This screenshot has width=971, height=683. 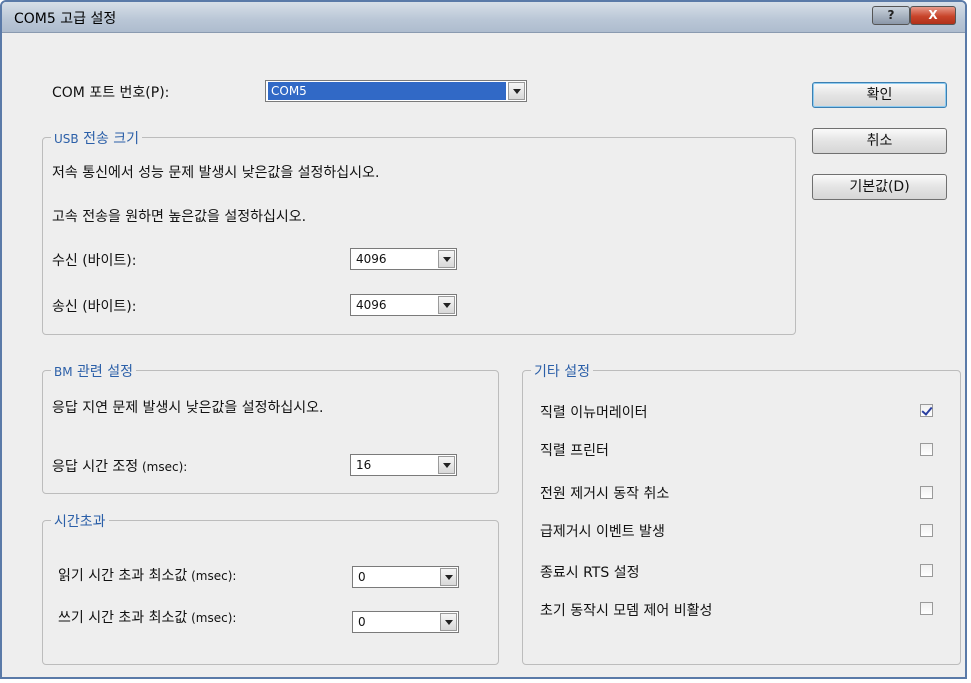 What do you see at coordinates (879, 141) in the screenshot?
I see `cancel-button: 취소` at bounding box center [879, 141].